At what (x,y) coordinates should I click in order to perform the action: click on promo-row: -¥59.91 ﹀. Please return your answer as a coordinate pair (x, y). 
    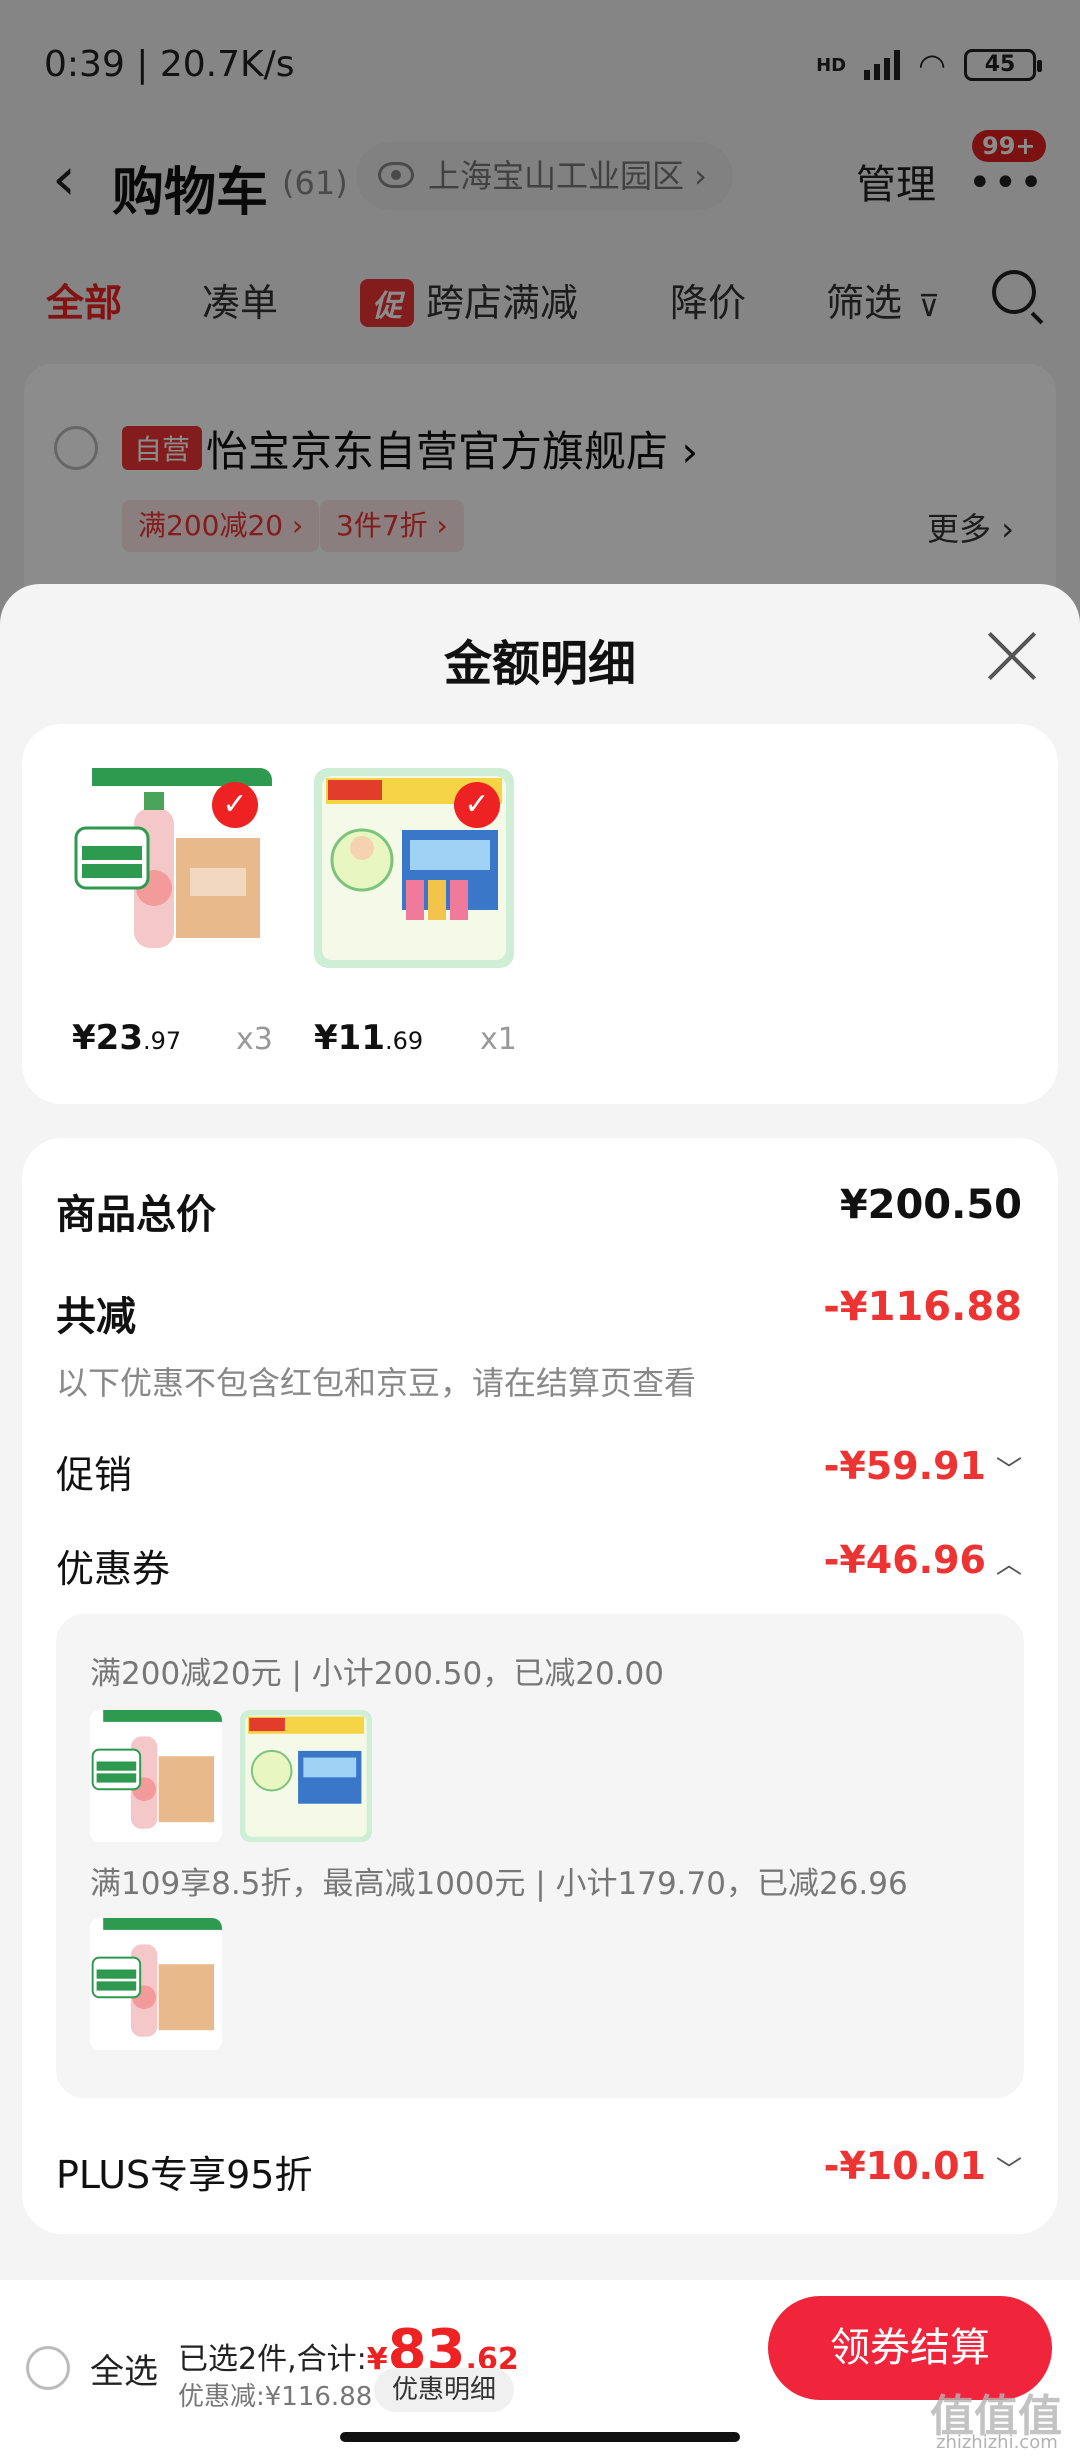
    Looking at the image, I should click on (923, 1466).